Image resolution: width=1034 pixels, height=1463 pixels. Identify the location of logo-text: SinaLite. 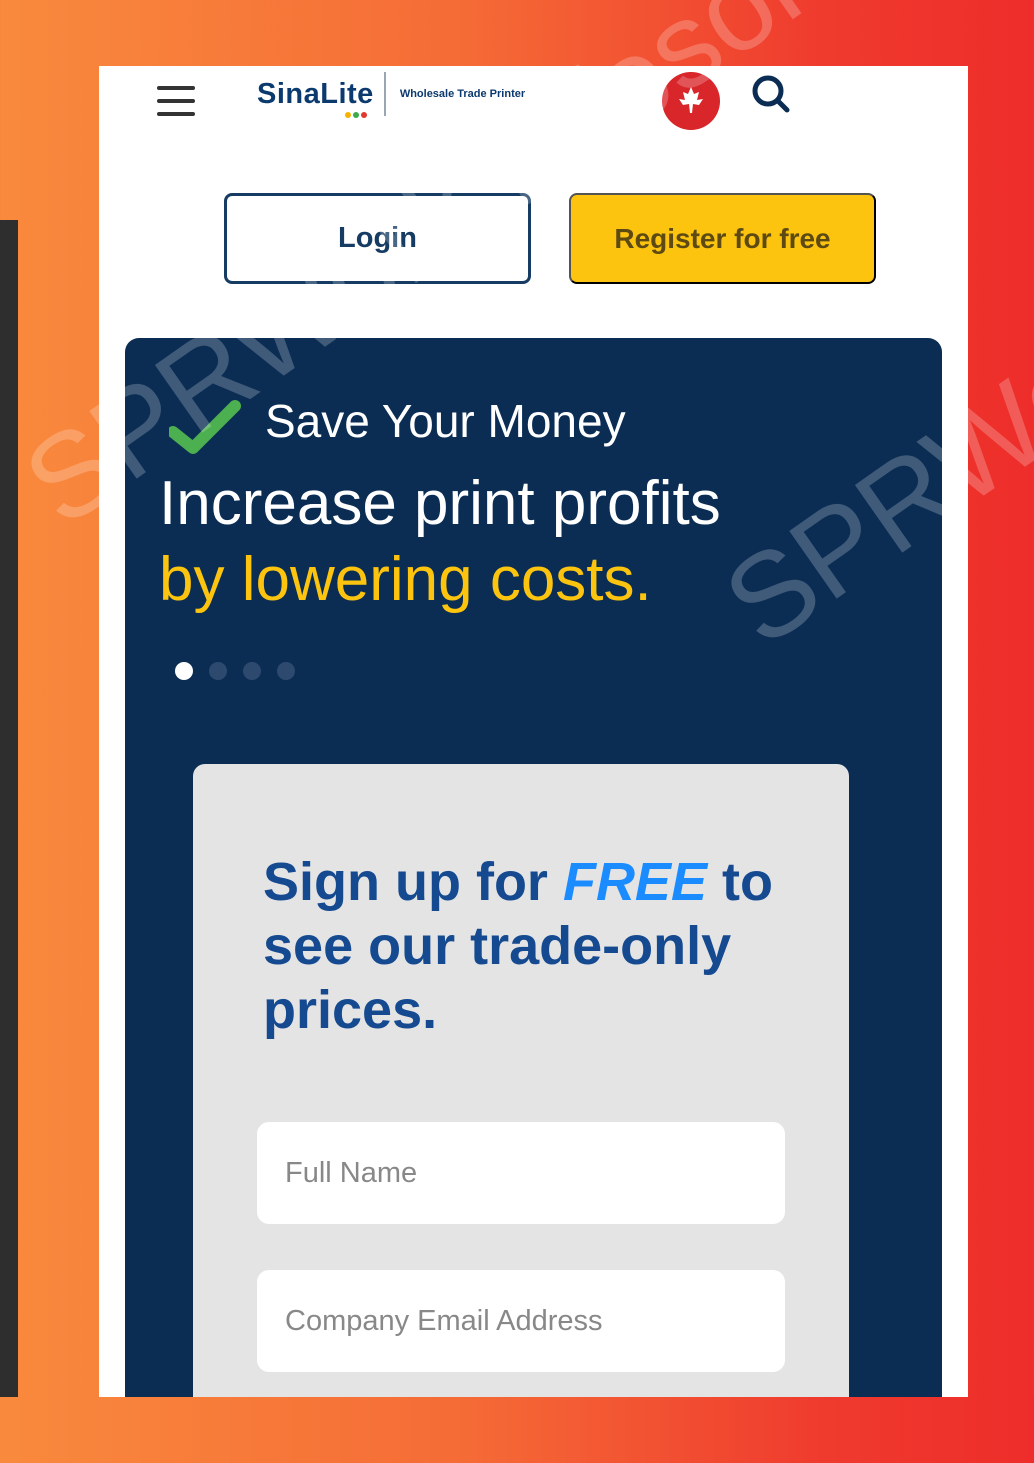
(315, 93).